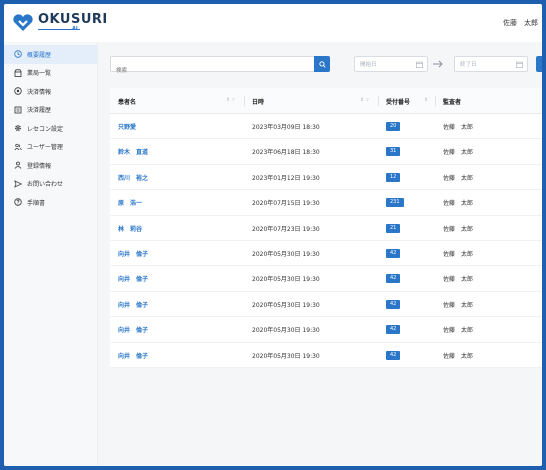 The height and width of the screenshot is (470, 546). Describe the element at coordinates (273, 23) in the screenshot. I see `top-header: OKUSURI AI 佐藤 太郎` at that location.